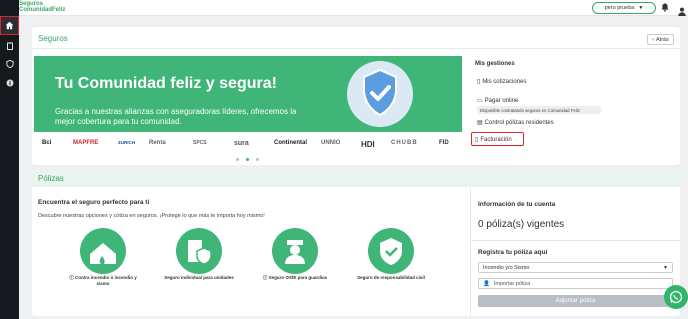 This screenshot has width=688, height=319. I want to click on service-label: Seguro de responsabilidad civil, so click(391, 277).